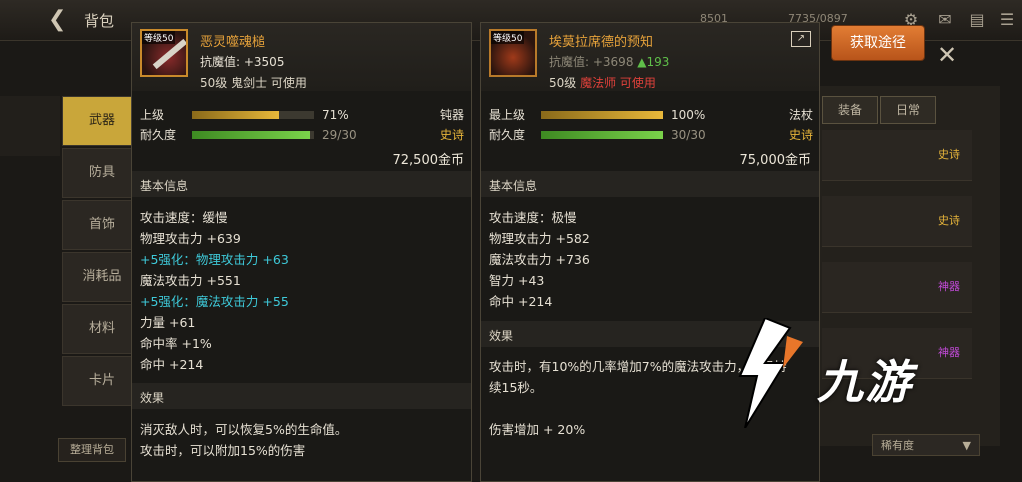 This screenshot has height=482, width=1022. I want to click on watermark-text: 九游, so click(865, 382).